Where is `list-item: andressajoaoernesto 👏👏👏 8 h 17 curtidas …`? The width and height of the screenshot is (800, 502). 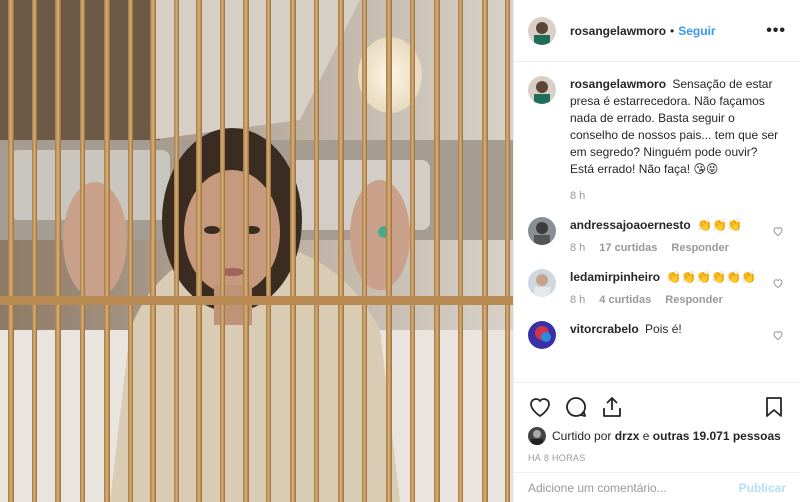
list-item: andressajoaoernesto 👏👏👏 8 h 17 curtidas … is located at coordinates (657, 237).